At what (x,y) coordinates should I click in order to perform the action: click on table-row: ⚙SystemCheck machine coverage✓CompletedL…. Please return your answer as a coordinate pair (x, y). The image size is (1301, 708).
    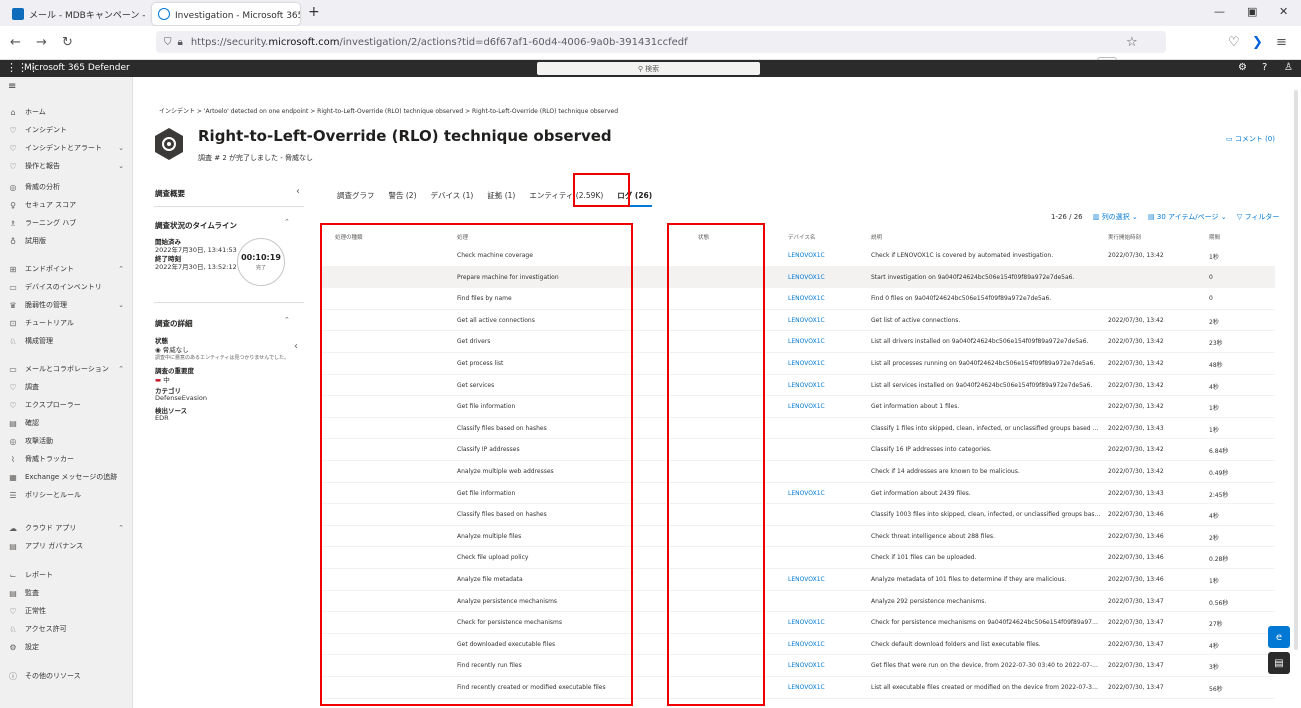
    Looking at the image, I should click on (797, 256).